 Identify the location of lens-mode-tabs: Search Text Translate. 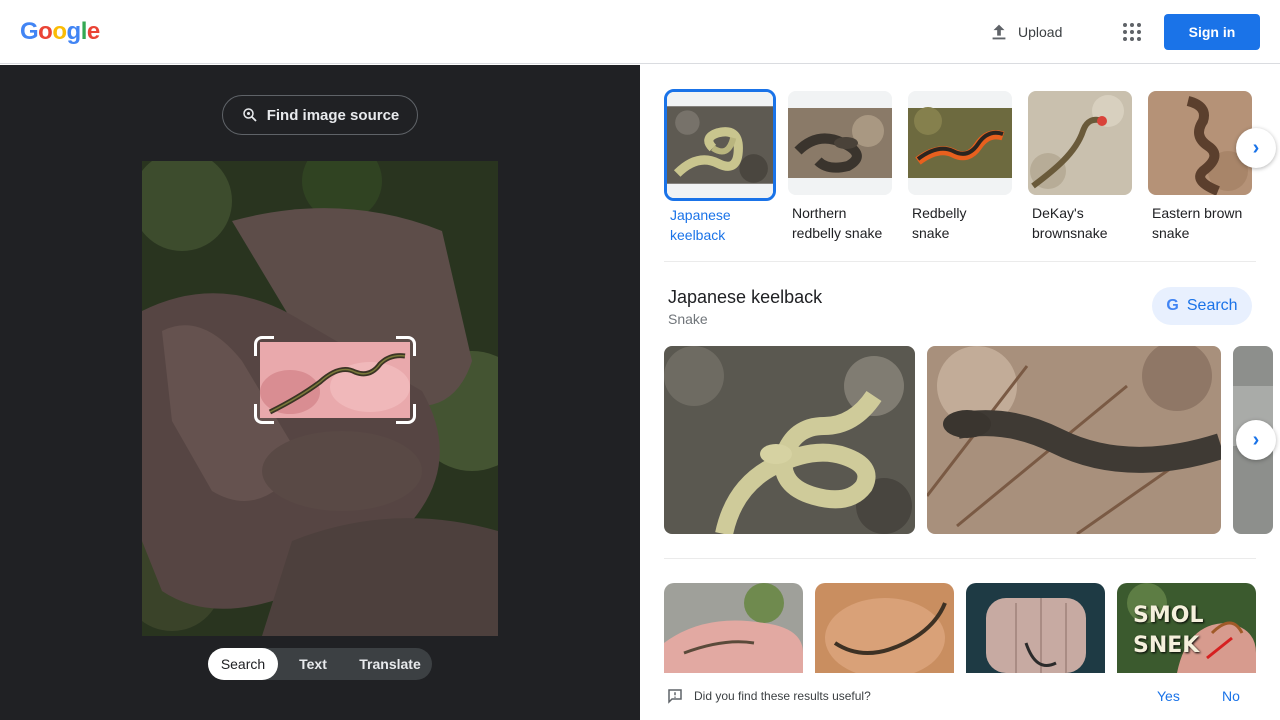
(320, 664).